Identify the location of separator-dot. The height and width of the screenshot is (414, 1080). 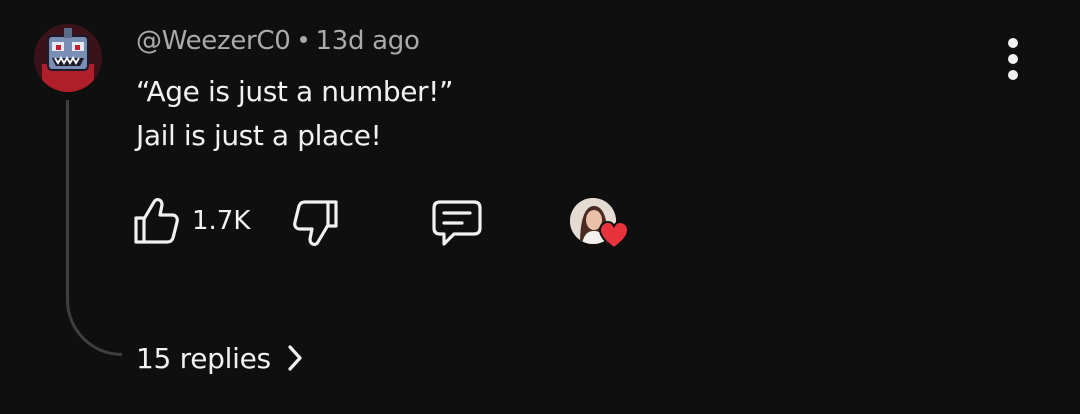
(303, 39).